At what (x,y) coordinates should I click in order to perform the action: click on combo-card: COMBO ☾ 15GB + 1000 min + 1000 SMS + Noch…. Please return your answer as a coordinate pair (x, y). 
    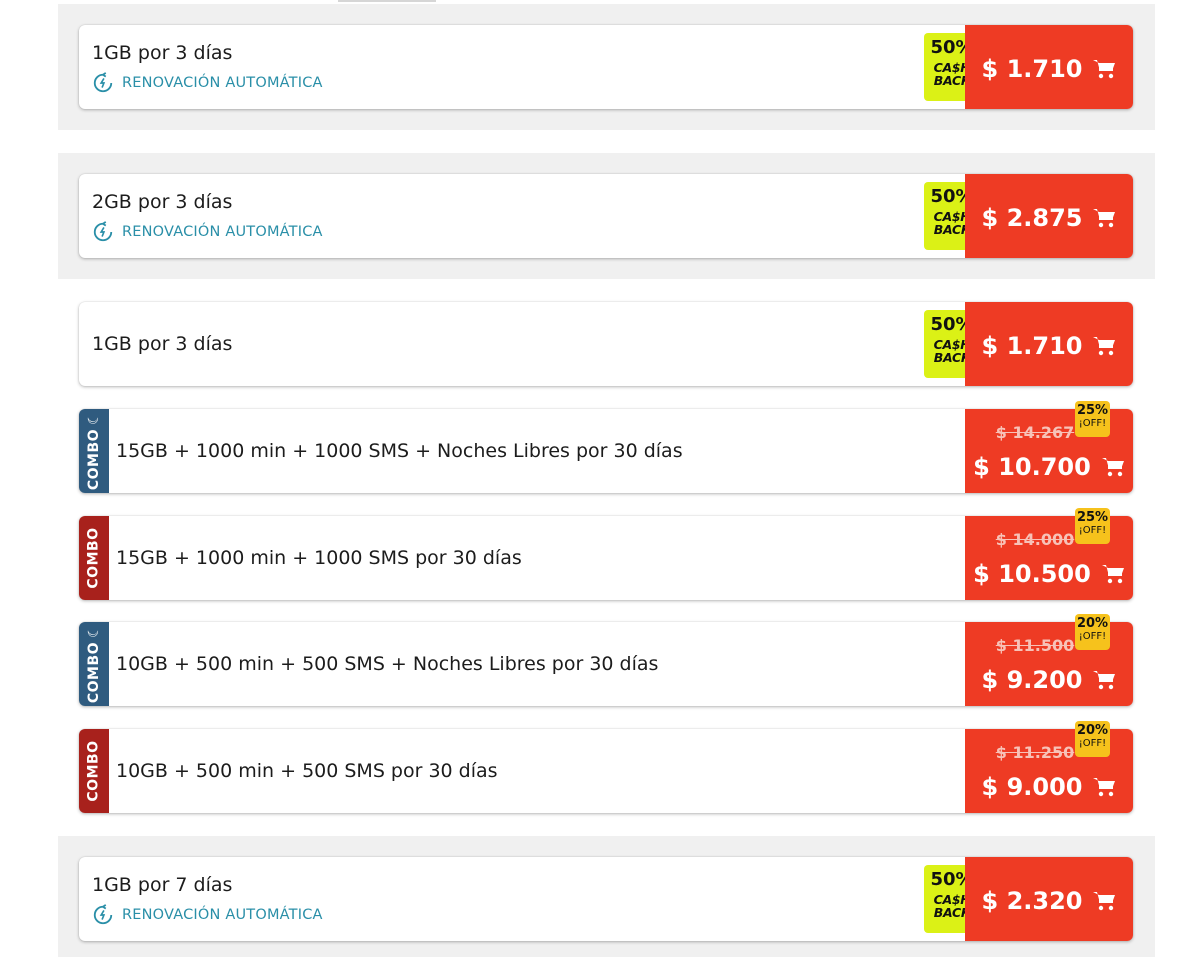
    Looking at the image, I should click on (606, 451).